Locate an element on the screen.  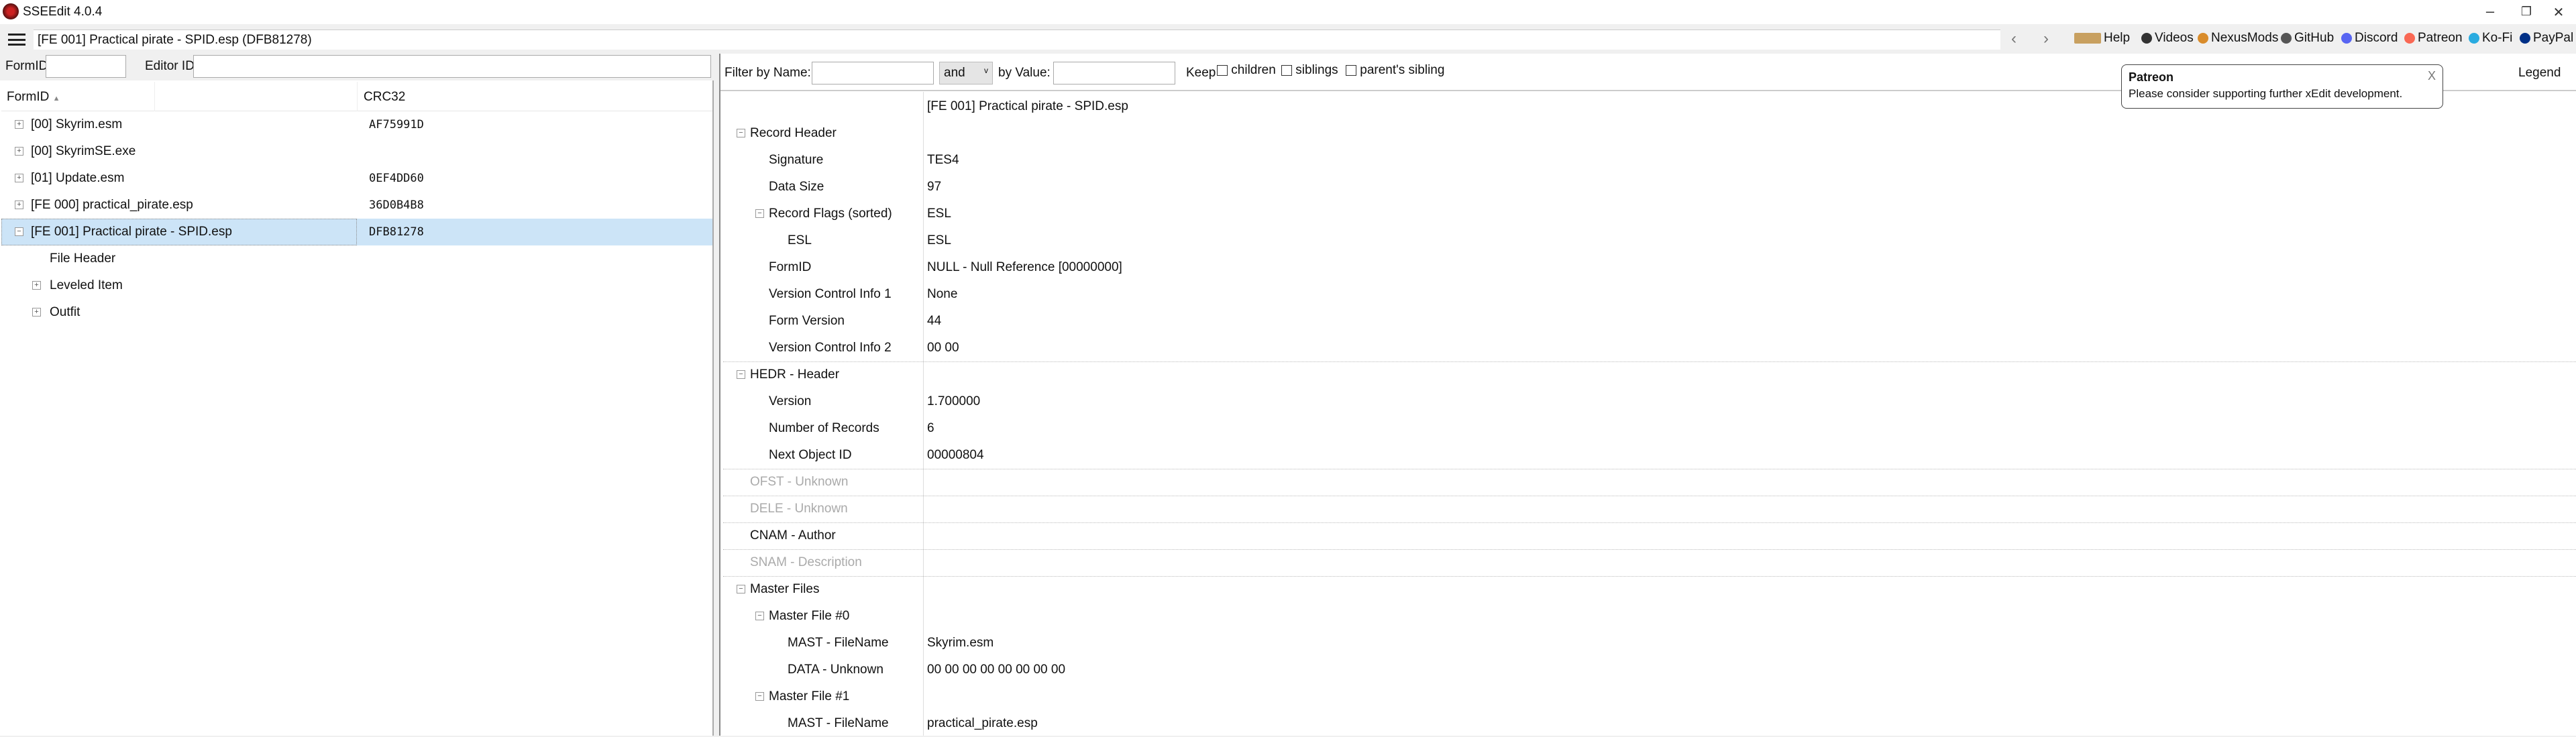
record-field-row: Next Object ID 00000804 is located at coordinates (1649, 455).